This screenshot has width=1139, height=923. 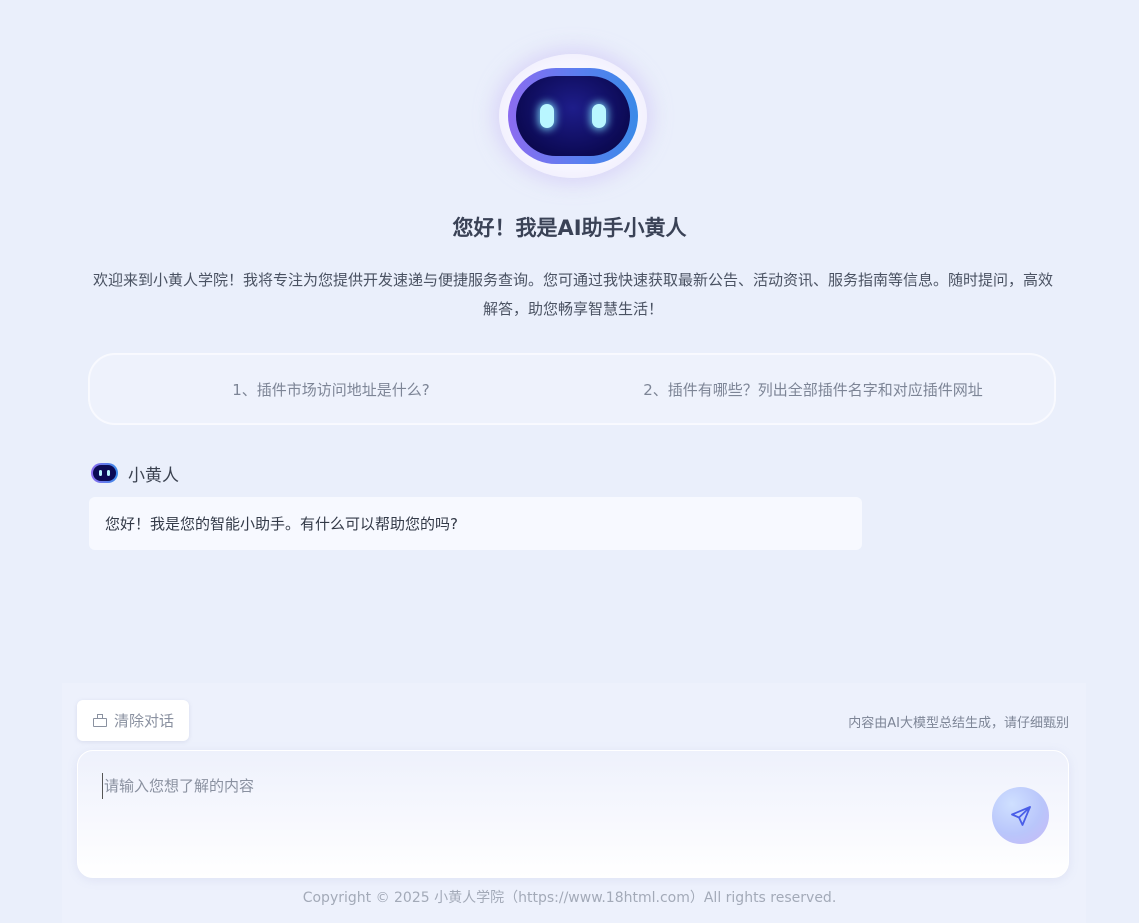 I want to click on bot-avatar-icon, so click(x=104, y=473).